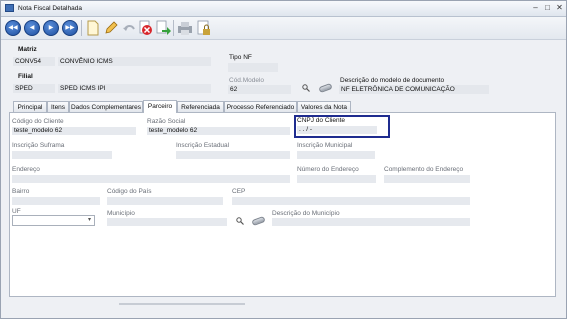 The width and height of the screenshot is (567, 319). What do you see at coordinates (50, 8) in the screenshot?
I see `window-title: Nota Fiscal Detalhada` at bounding box center [50, 8].